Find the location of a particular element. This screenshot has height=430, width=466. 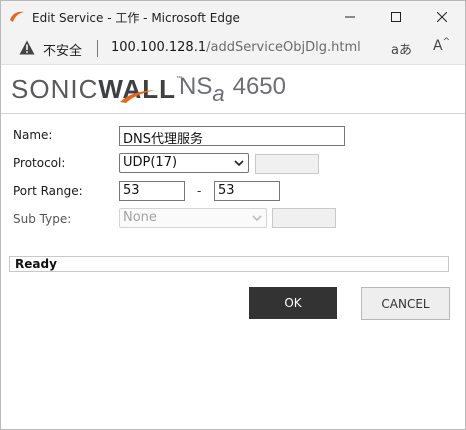

address-divider is located at coordinates (97, 48).